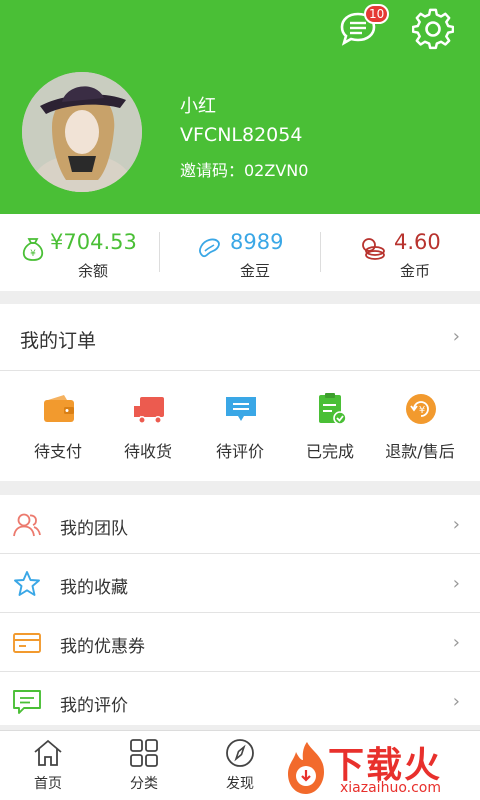 The width and height of the screenshot is (480, 800). I want to click on order-label: 待评价, so click(239, 451).